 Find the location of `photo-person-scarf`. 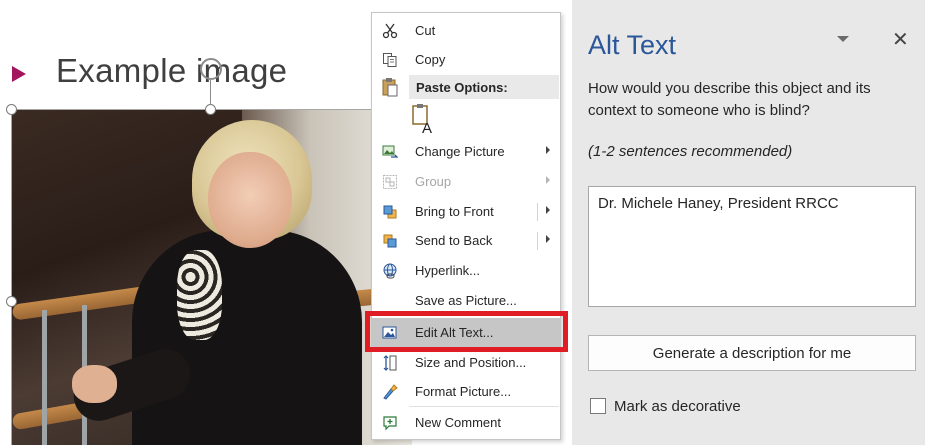

photo-person-scarf is located at coordinates (199, 295).